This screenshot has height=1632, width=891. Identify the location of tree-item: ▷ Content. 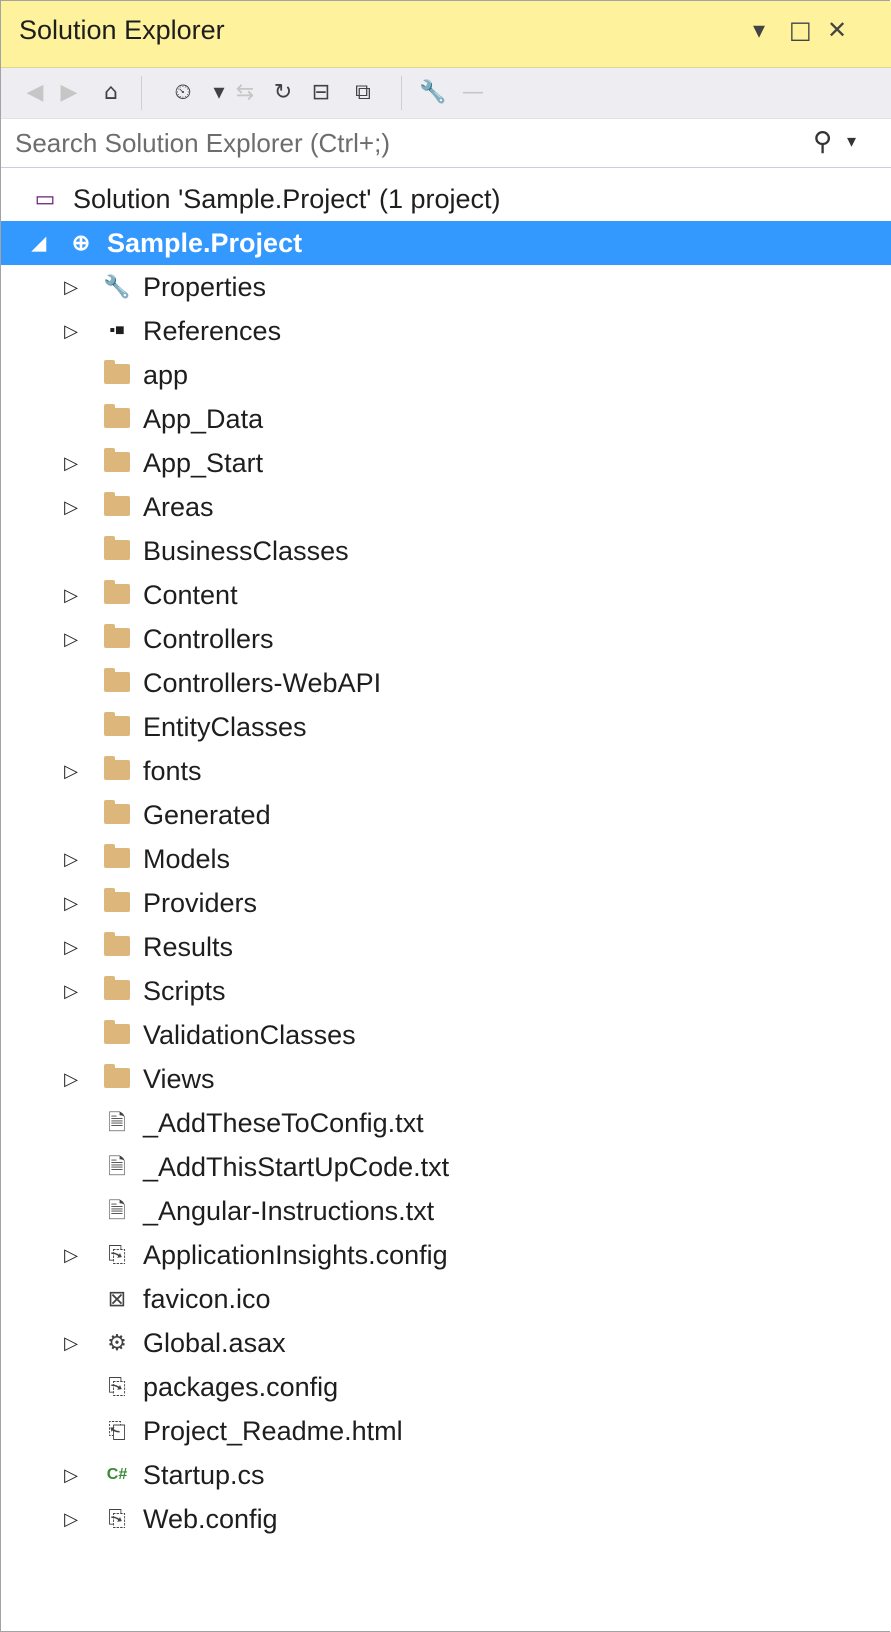
(446, 595).